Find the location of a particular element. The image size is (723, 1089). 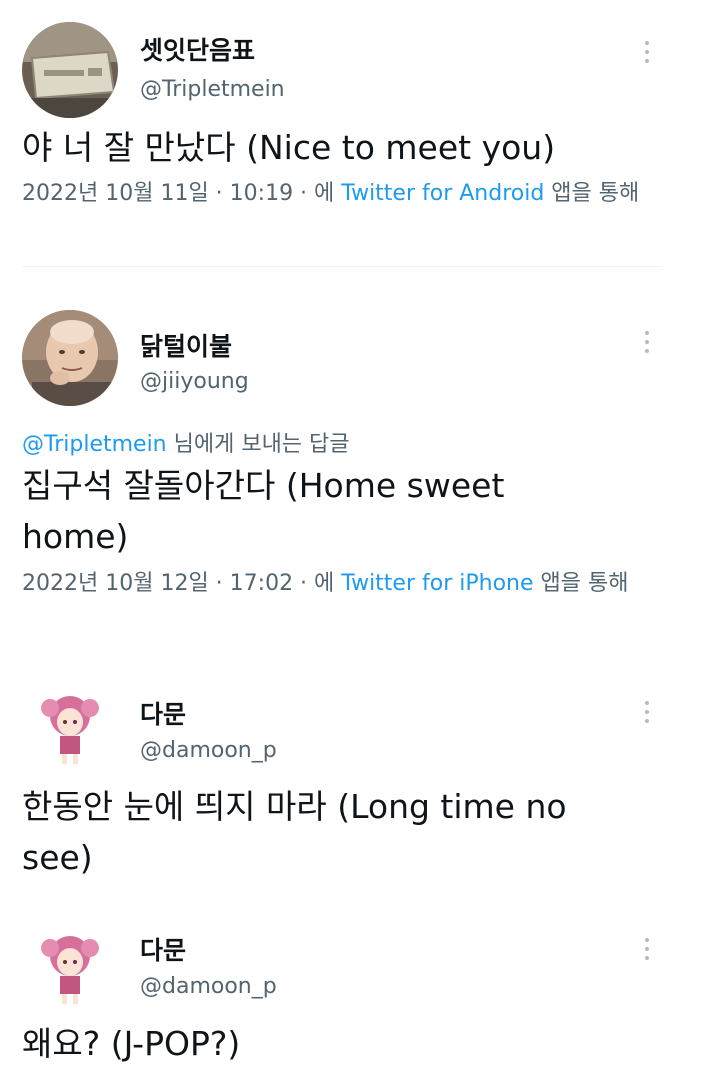

tweet-text: 집구석 잘돌아간다 (Home sweet home) is located at coordinates (263, 511).